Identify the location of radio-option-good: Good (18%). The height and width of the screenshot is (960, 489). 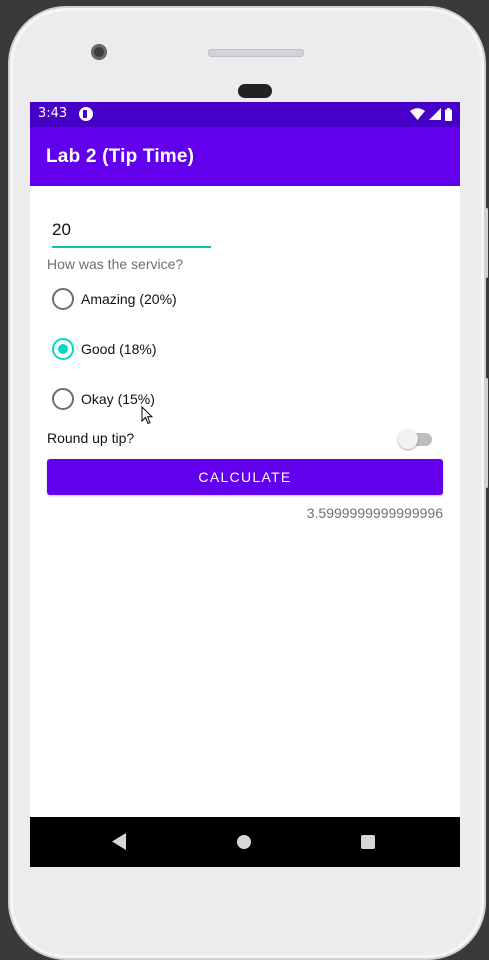
(104, 349).